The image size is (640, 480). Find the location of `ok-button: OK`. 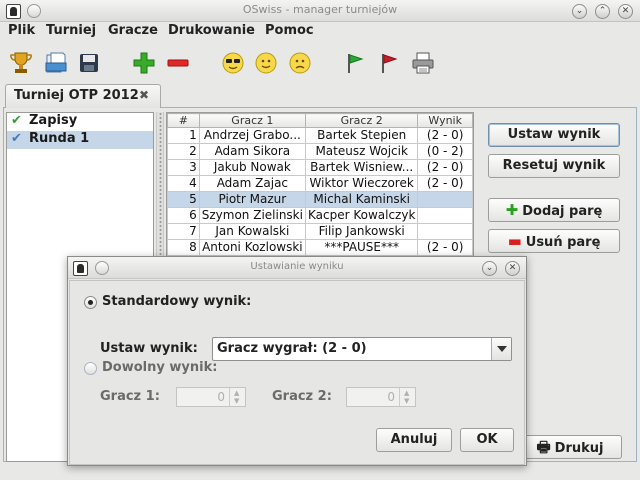

ok-button: OK is located at coordinates (487, 440).